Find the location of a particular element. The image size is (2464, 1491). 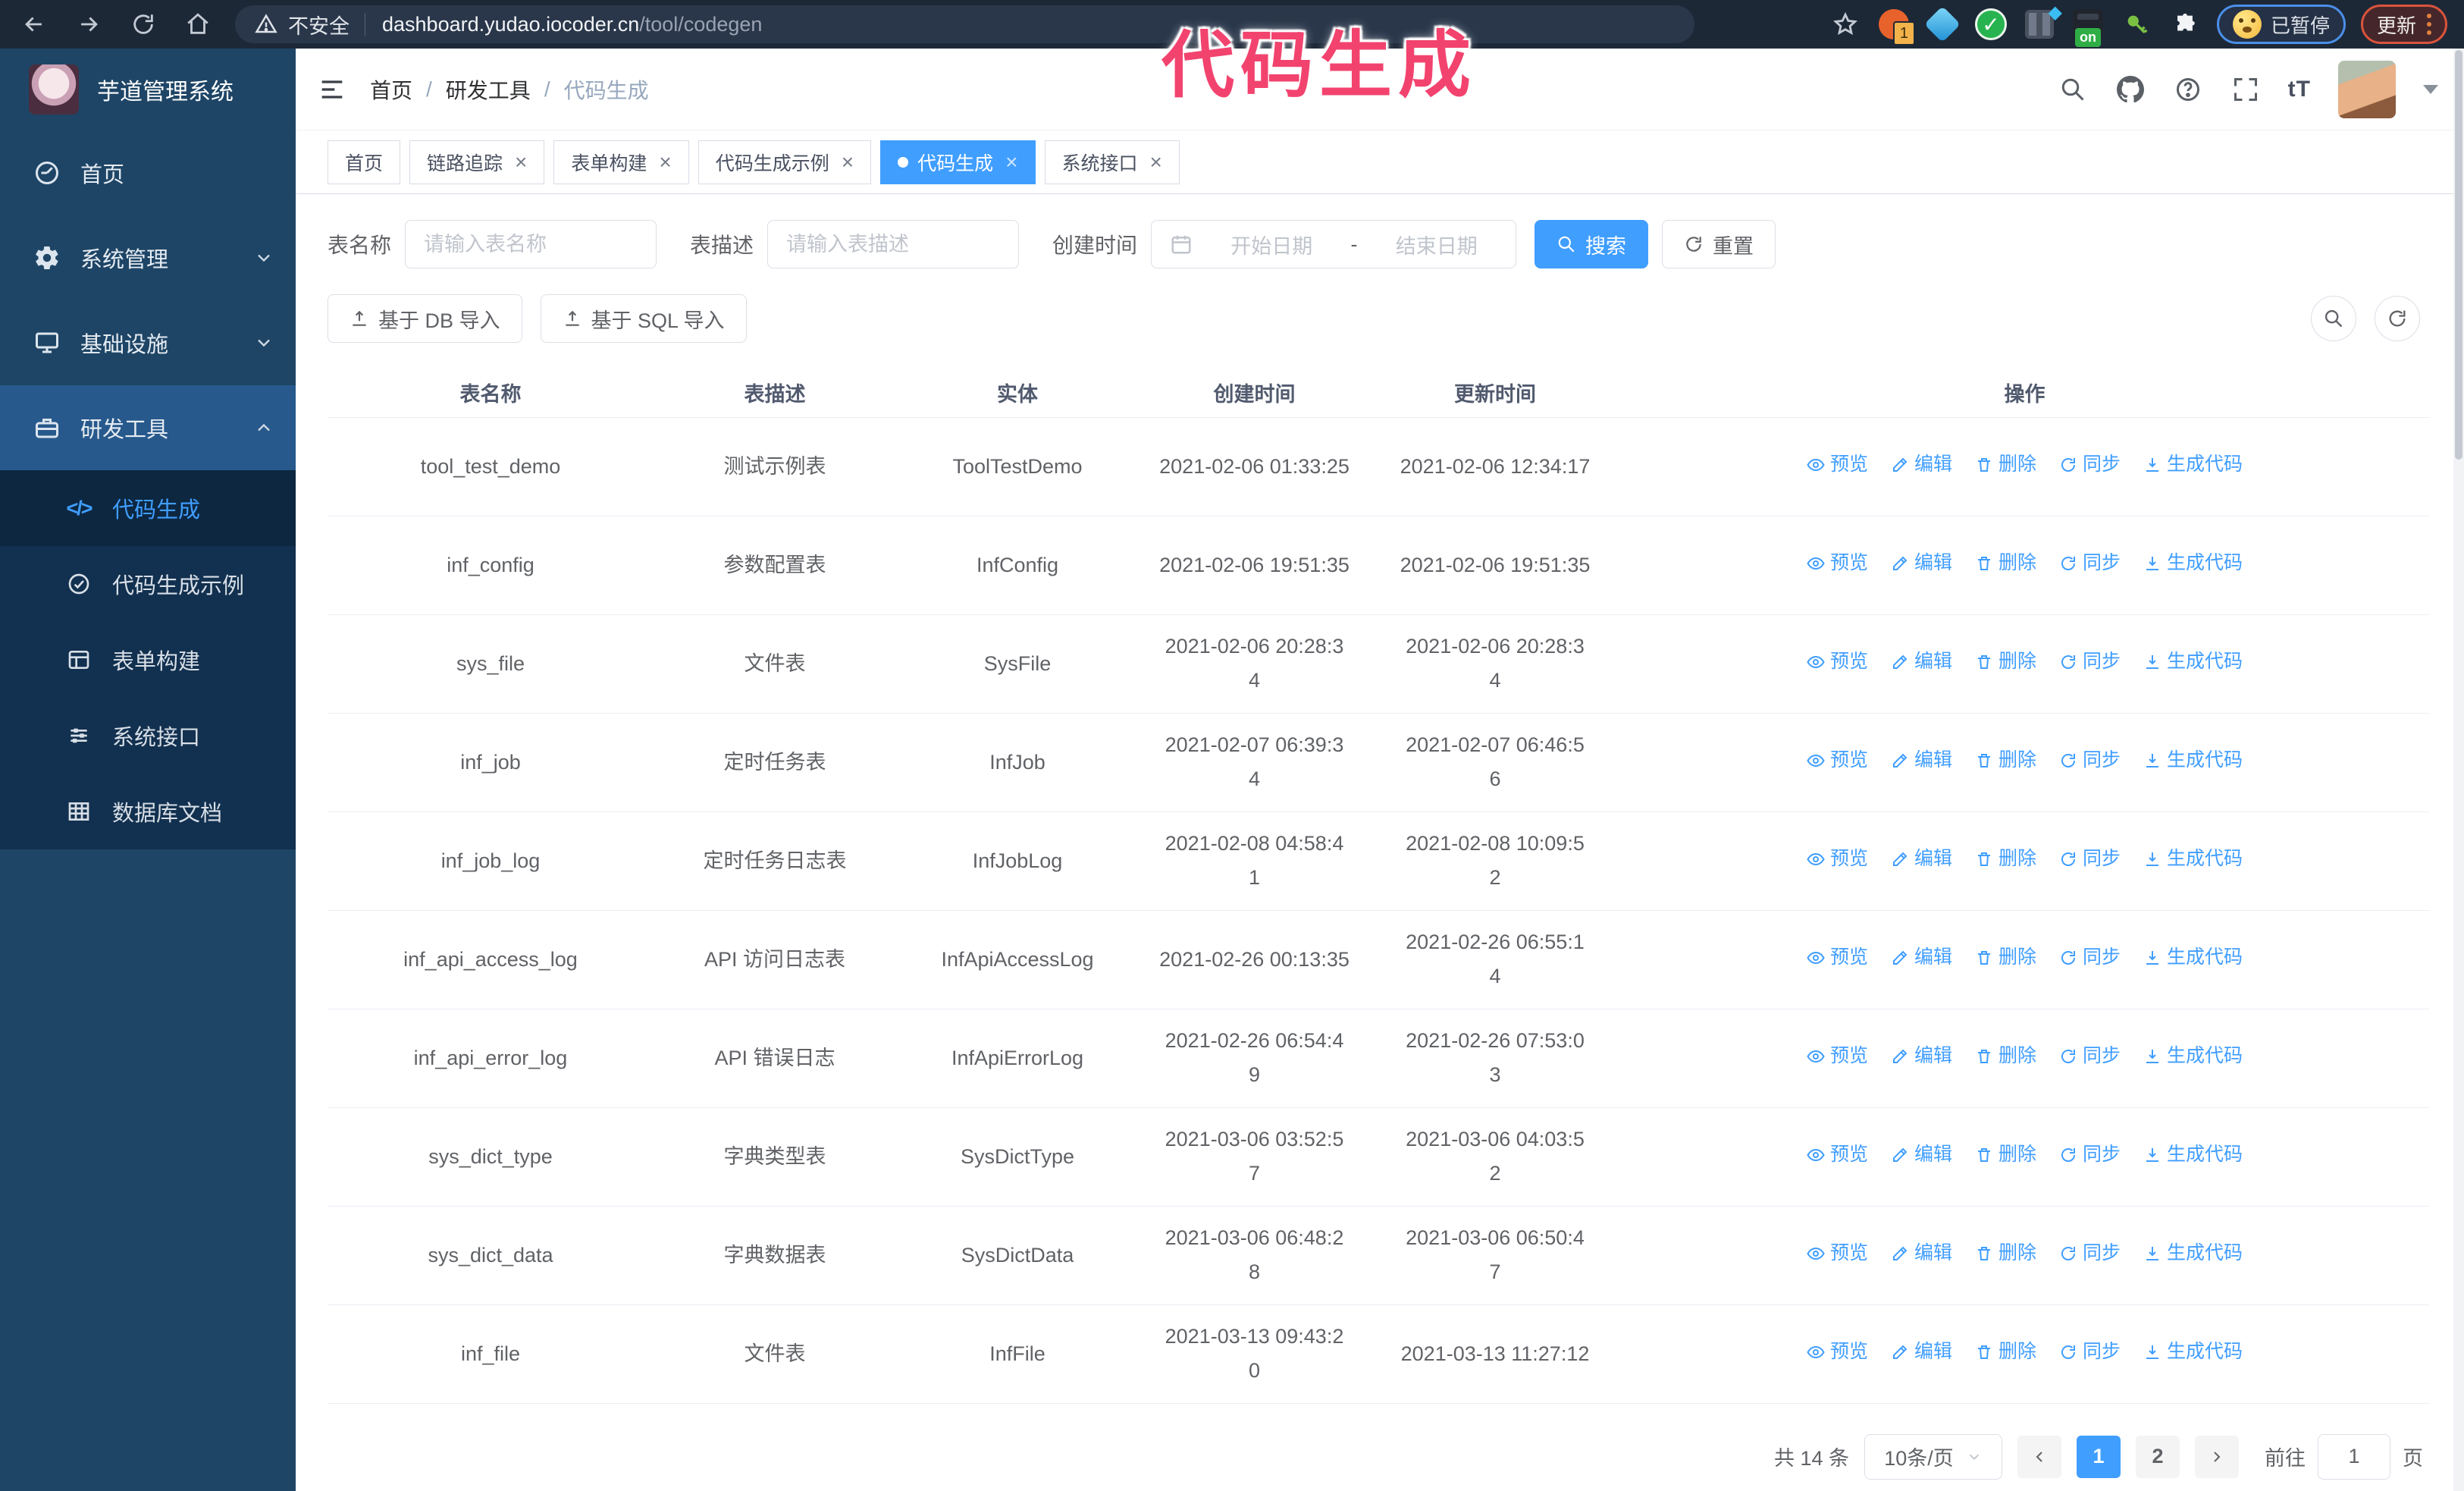

sql-import-button: 基于 SQL 导入 is located at coordinates (643, 318).